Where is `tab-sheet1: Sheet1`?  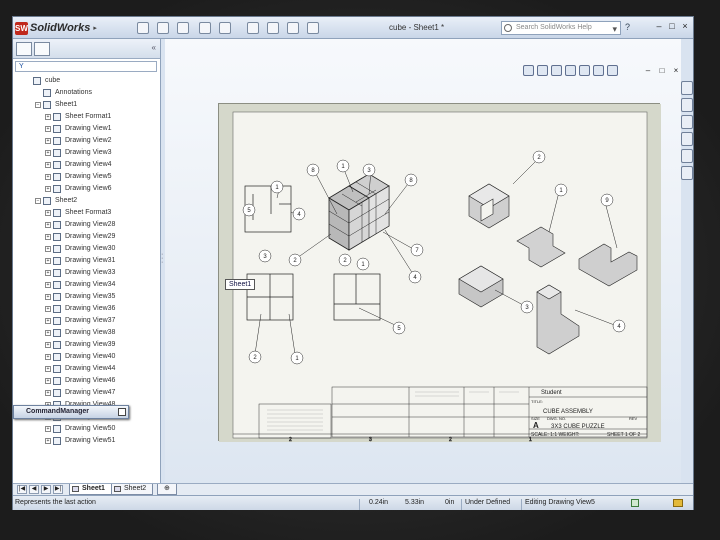 tab-sheet1: Sheet1 is located at coordinates (90, 489).